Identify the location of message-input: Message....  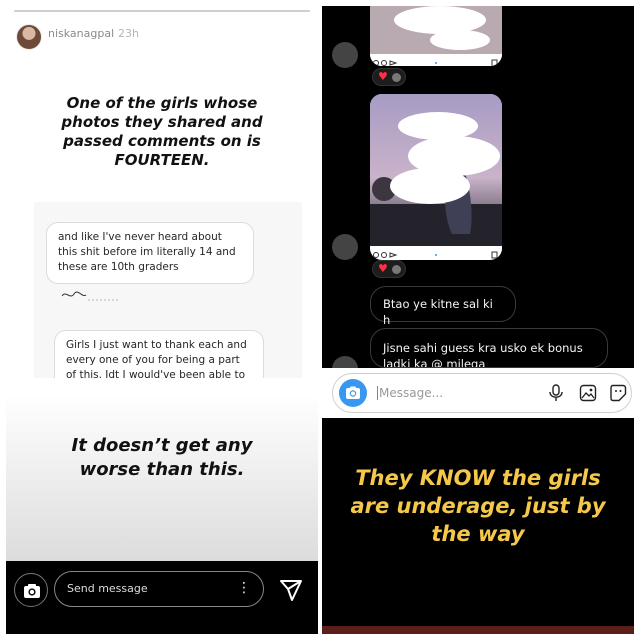
(482, 393).